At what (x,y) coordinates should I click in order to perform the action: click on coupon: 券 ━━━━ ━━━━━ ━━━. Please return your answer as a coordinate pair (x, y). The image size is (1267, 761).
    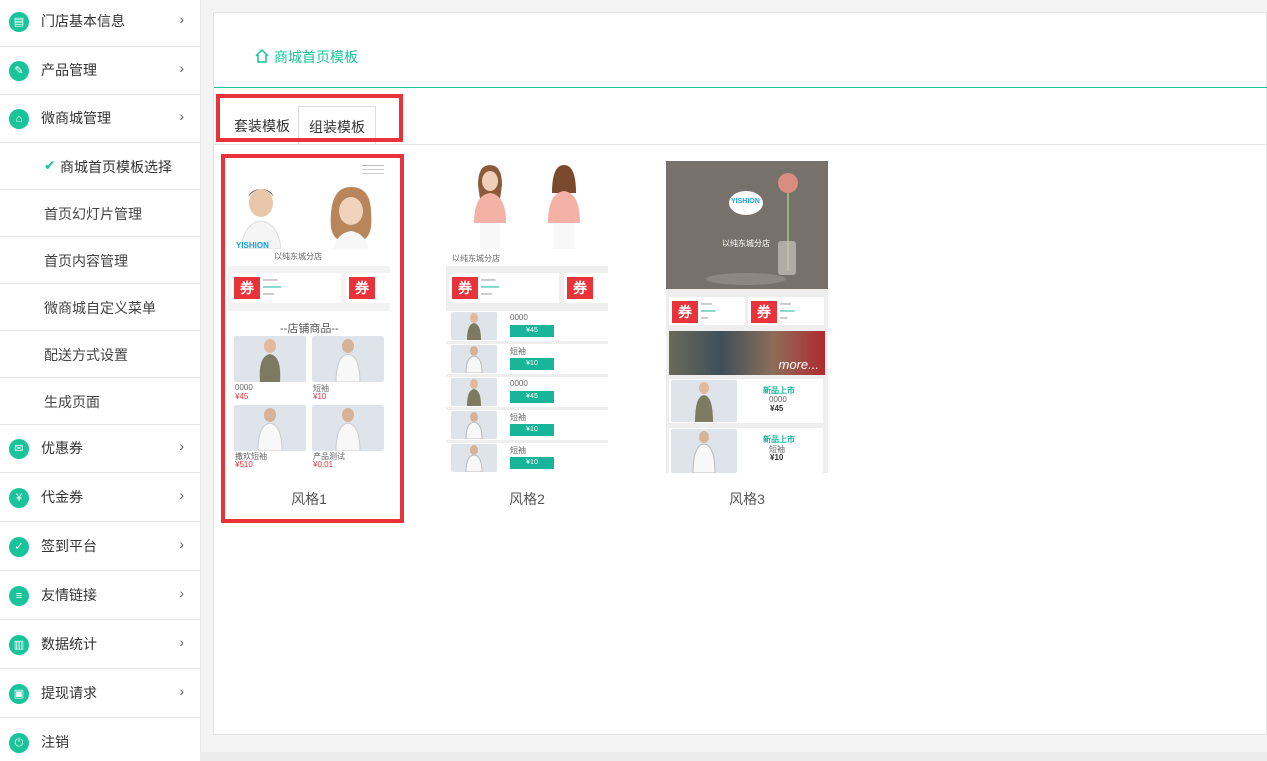
    Looking at the image, I should click on (504, 288).